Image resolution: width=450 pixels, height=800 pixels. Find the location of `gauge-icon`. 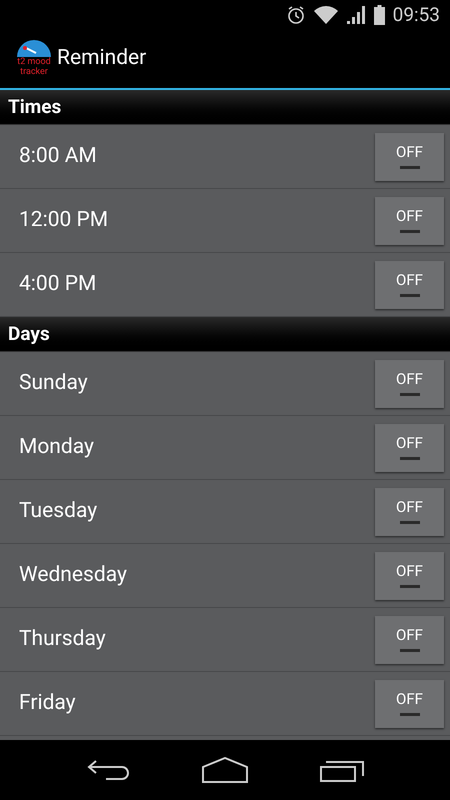

gauge-icon is located at coordinates (34, 48).